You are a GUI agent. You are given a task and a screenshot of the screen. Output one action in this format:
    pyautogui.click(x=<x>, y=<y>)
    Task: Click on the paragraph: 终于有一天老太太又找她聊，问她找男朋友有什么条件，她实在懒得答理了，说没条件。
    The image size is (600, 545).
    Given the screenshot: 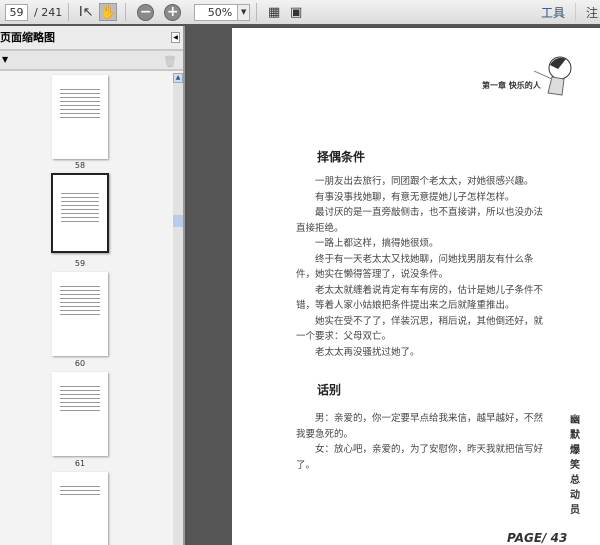 What is the action you would take?
    pyautogui.click(x=415, y=267)
    